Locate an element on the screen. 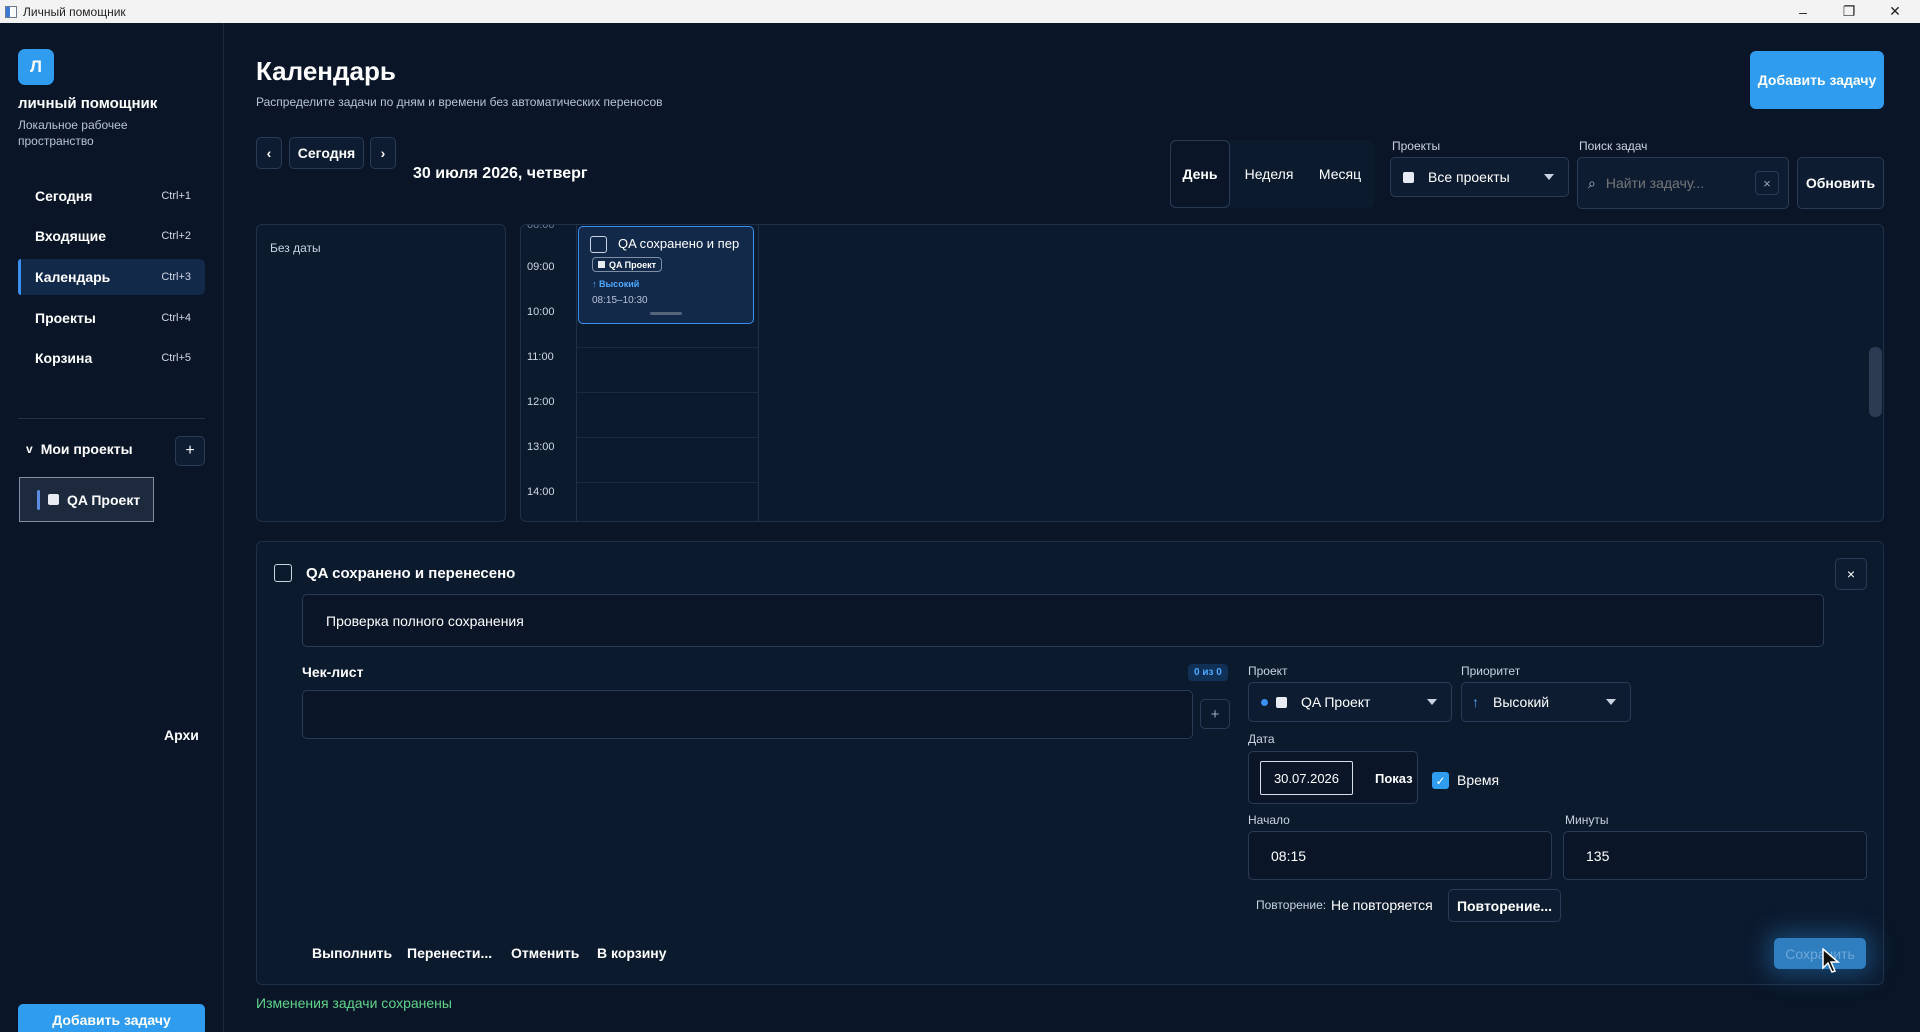 This screenshot has height=1032, width=1920. save-button: Сохранить is located at coordinates (1820, 953).